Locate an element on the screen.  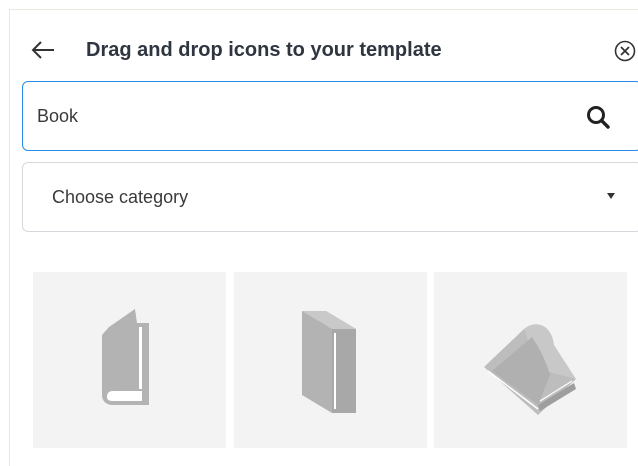
panel-header: Drag and drop icons to your template is located at coordinates (324, 51).